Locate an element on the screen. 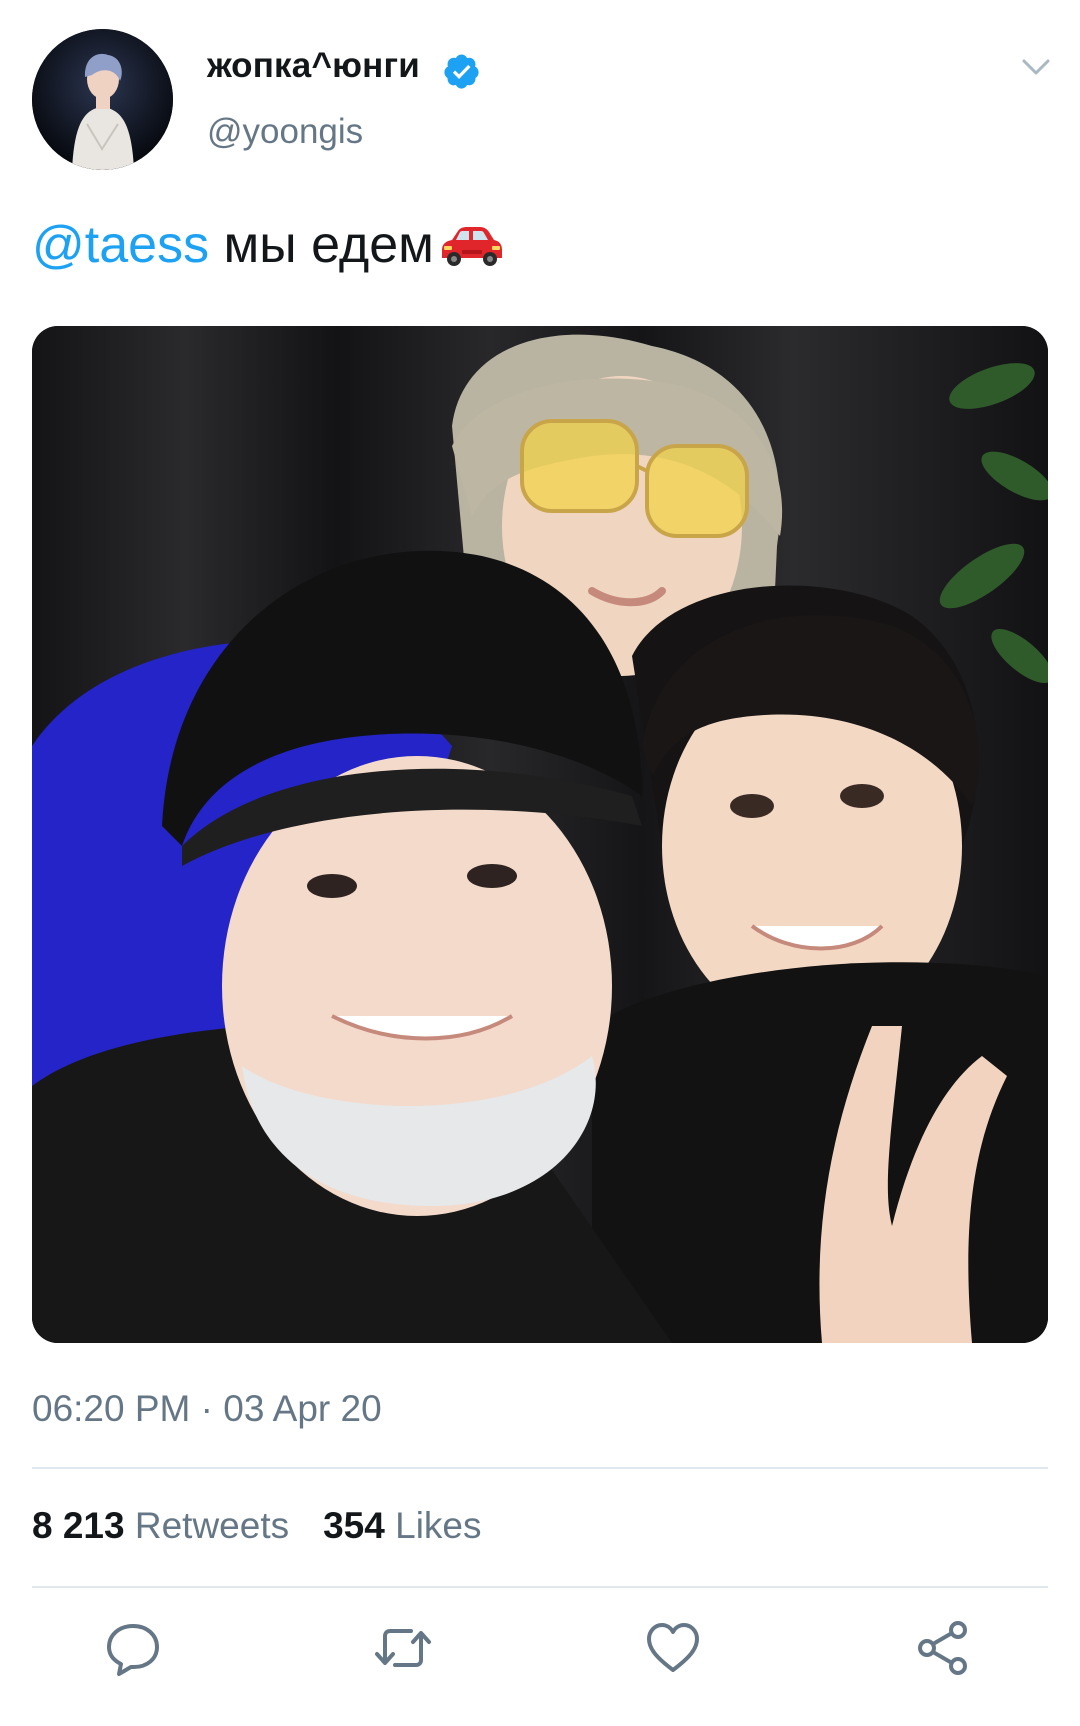 This screenshot has width=1080, height=1726. share-icon is located at coordinates (943, 1648).